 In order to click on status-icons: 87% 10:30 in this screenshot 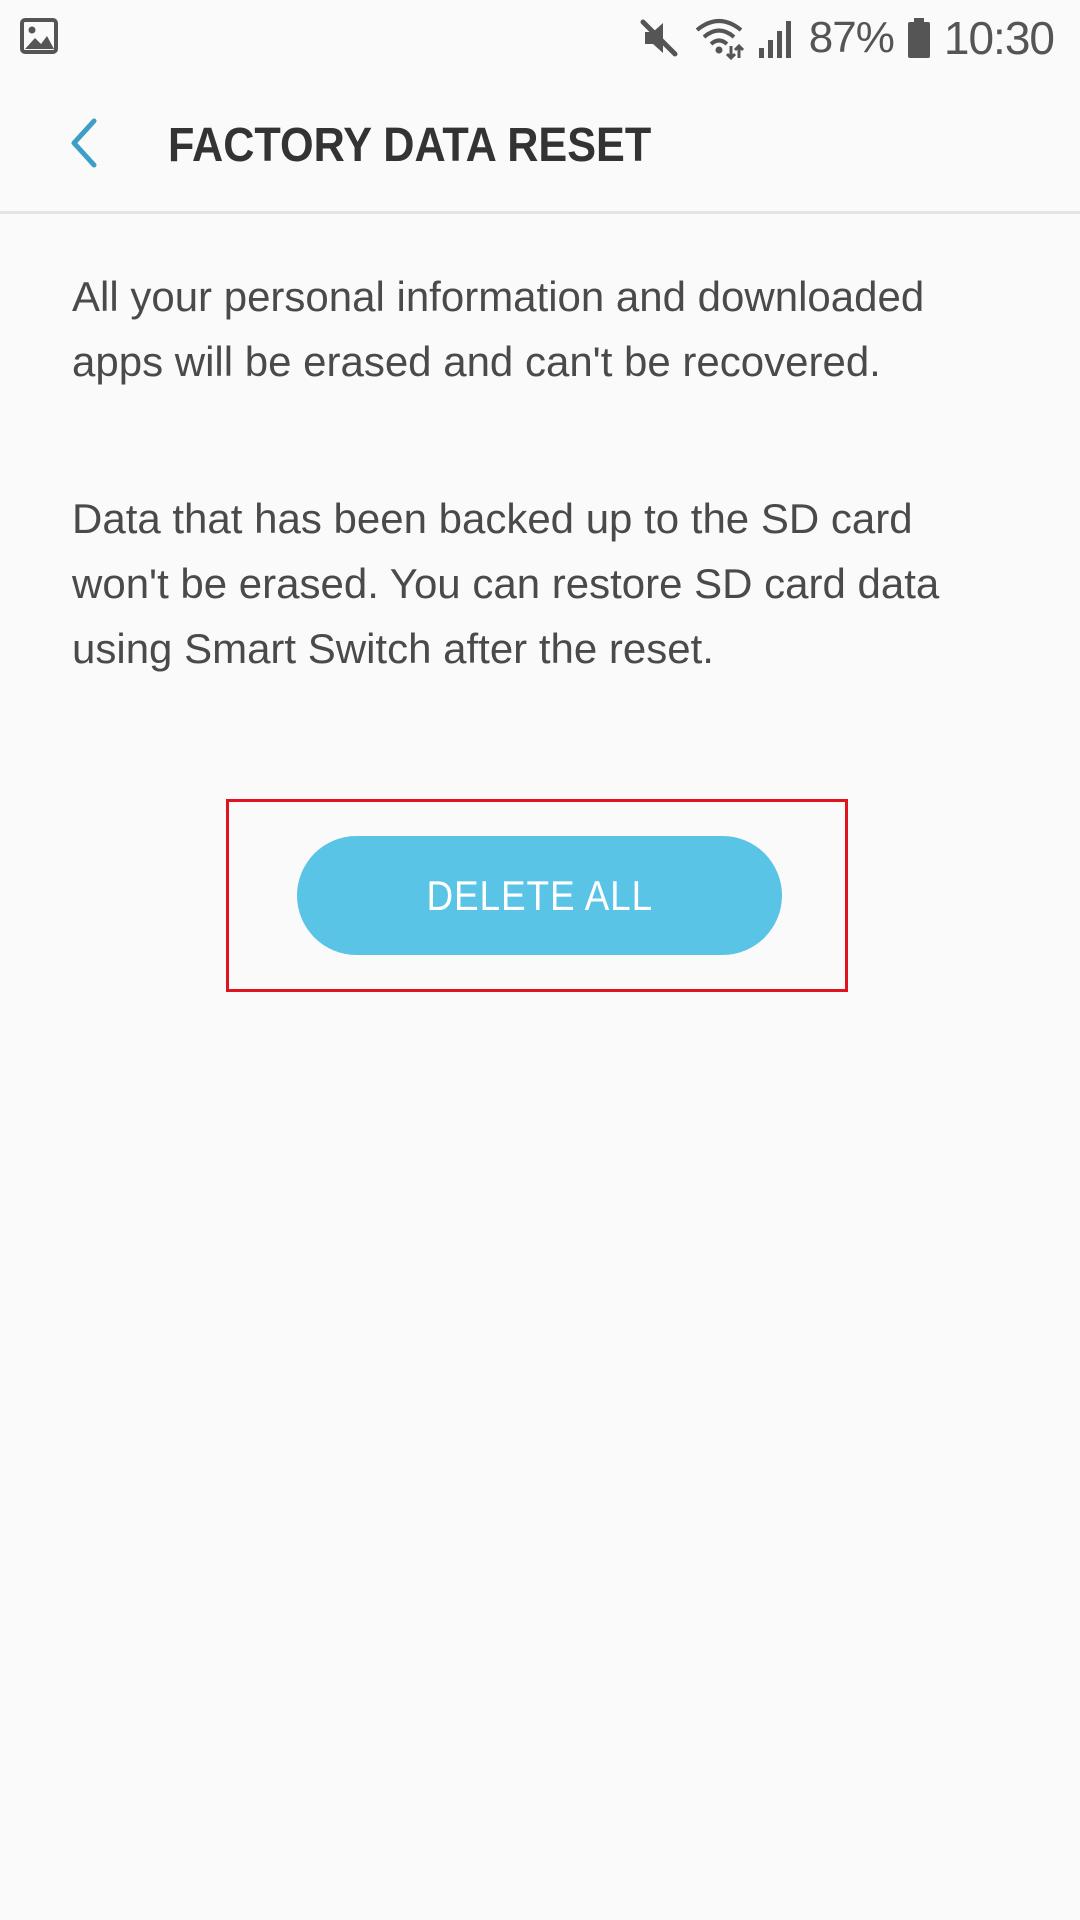, I will do `click(846, 38)`.